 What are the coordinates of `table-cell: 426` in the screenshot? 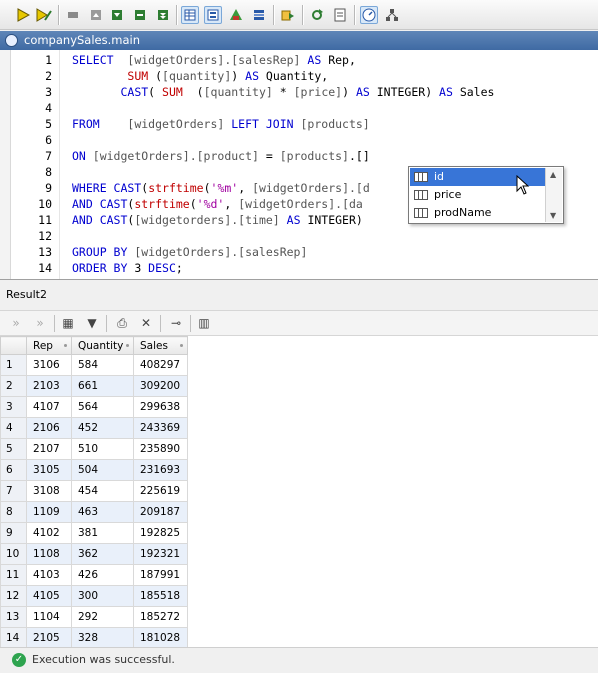 It's located at (102, 575).